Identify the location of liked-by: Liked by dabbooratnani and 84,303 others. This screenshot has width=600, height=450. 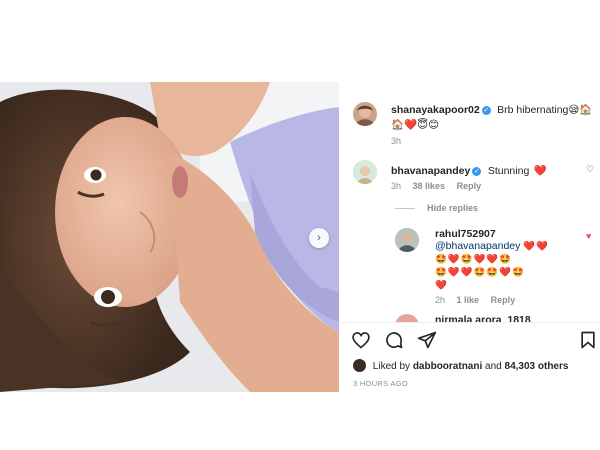
(460, 365).